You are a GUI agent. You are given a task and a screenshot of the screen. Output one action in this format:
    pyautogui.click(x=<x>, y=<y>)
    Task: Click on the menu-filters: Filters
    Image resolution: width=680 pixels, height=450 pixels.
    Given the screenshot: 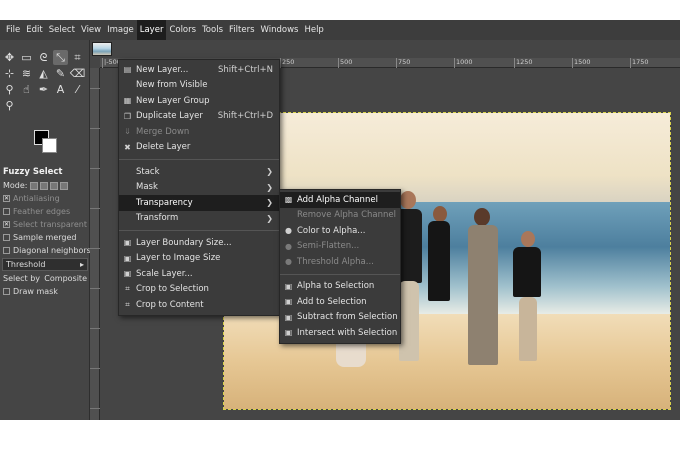 What is the action you would take?
    pyautogui.click(x=241, y=30)
    